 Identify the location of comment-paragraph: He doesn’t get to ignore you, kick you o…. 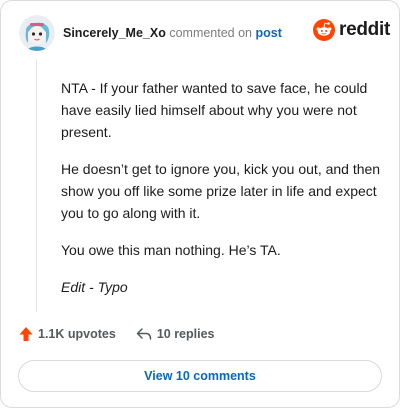
(221, 191).